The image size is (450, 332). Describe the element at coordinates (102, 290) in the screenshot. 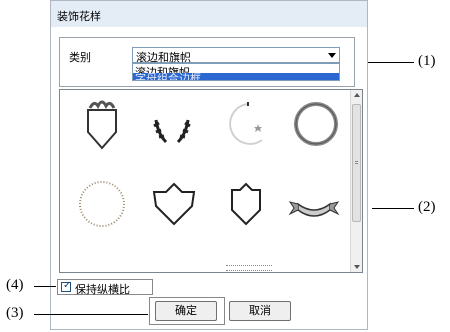

I see `keep-aspect-label: 保持纵横比` at that location.